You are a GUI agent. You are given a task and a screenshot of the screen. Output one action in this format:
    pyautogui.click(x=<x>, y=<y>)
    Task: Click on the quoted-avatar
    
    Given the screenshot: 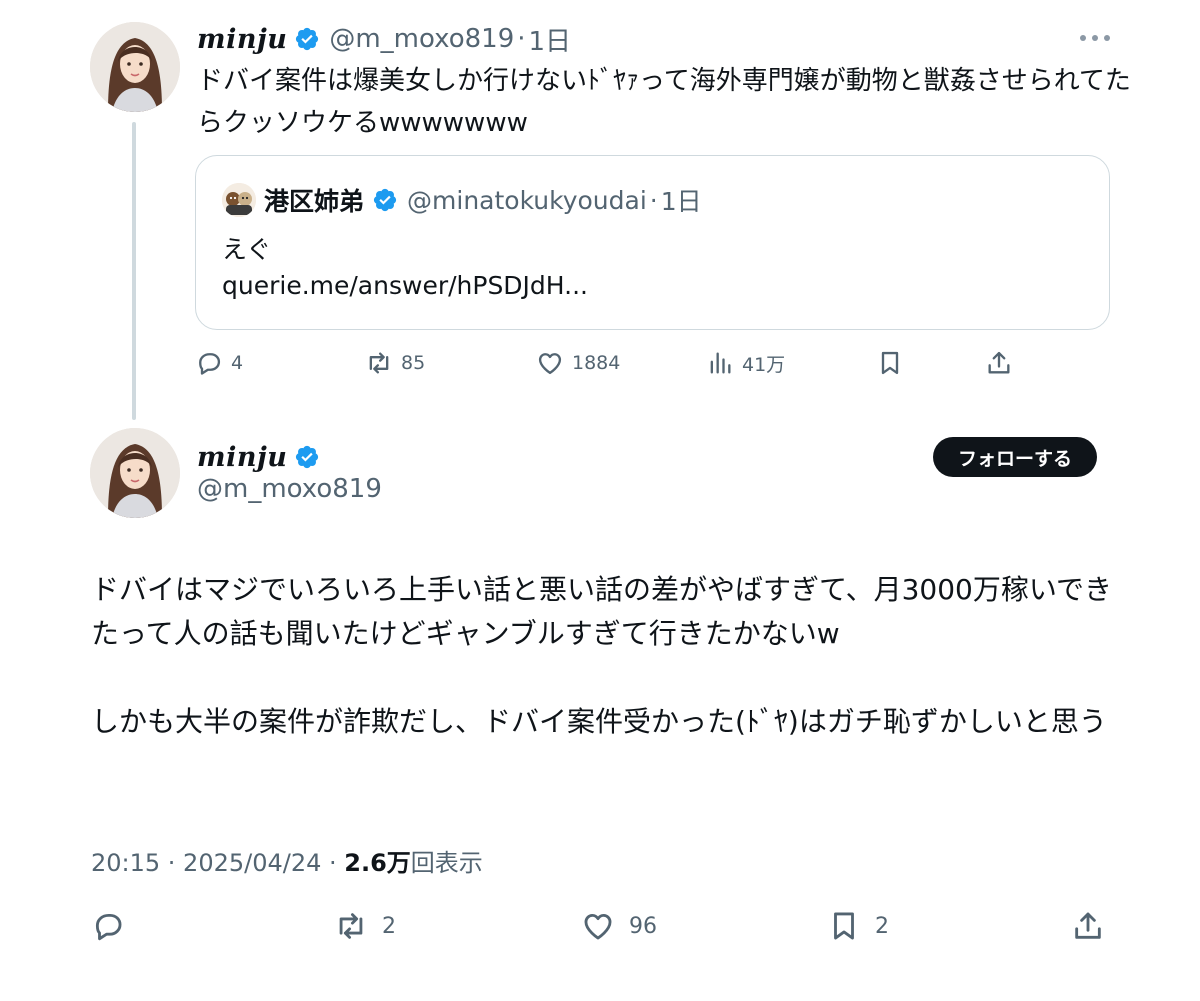 What is the action you would take?
    pyautogui.click(x=239, y=200)
    